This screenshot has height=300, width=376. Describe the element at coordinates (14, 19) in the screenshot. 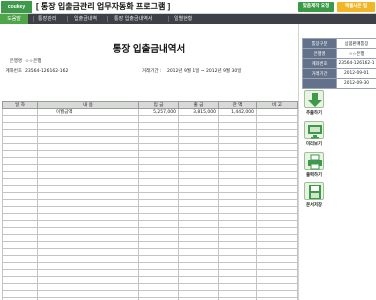

I see `tab-help: 도움말` at that location.